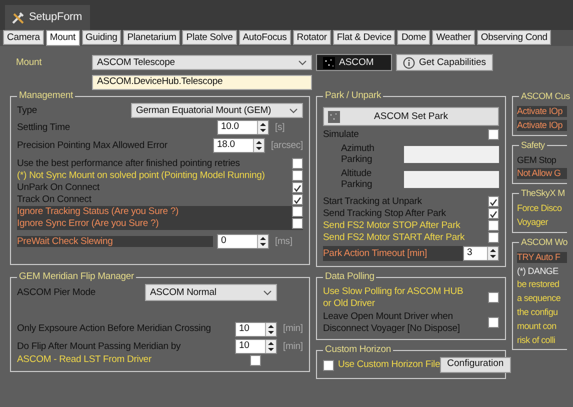 Image resolution: width=573 pixels, height=407 pixels. I want to click on type-dropdown: German Equatorial Mount (GEM), so click(217, 110).